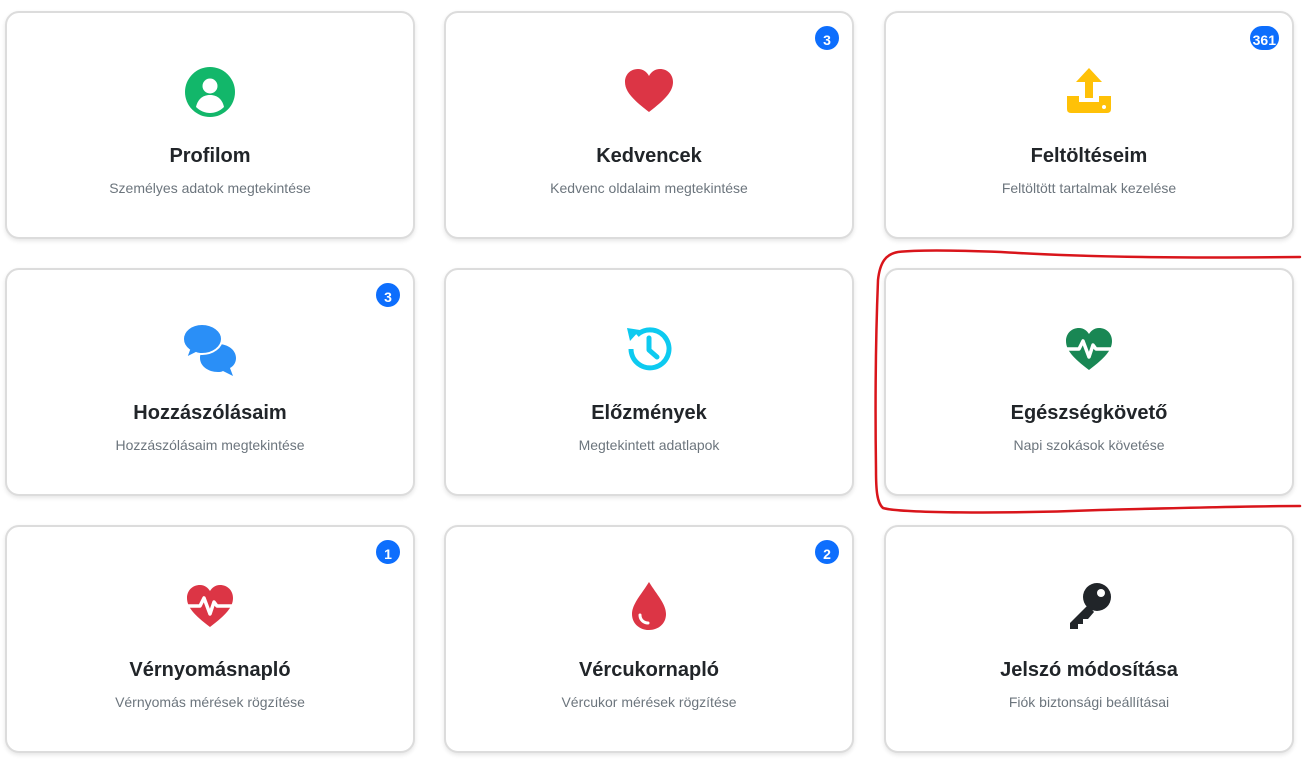  What do you see at coordinates (1089, 382) in the screenshot?
I see `card-health-tracker: Egészségkövető Napi szokások követése` at bounding box center [1089, 382].